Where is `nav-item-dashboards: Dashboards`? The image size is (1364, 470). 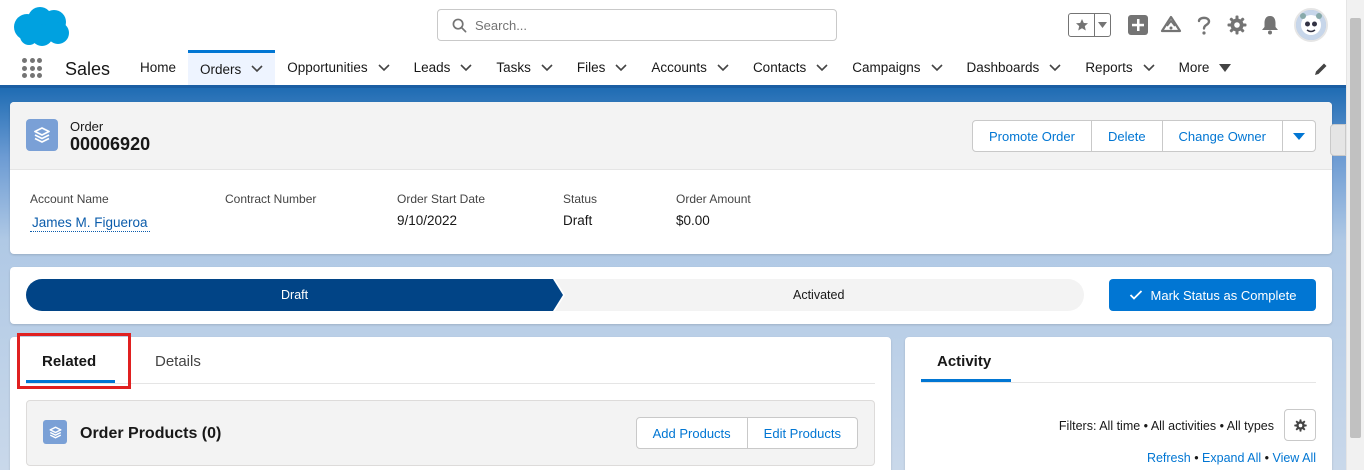 nav-item-dashboards: Dashboards is located at coordinates (1014, 67).